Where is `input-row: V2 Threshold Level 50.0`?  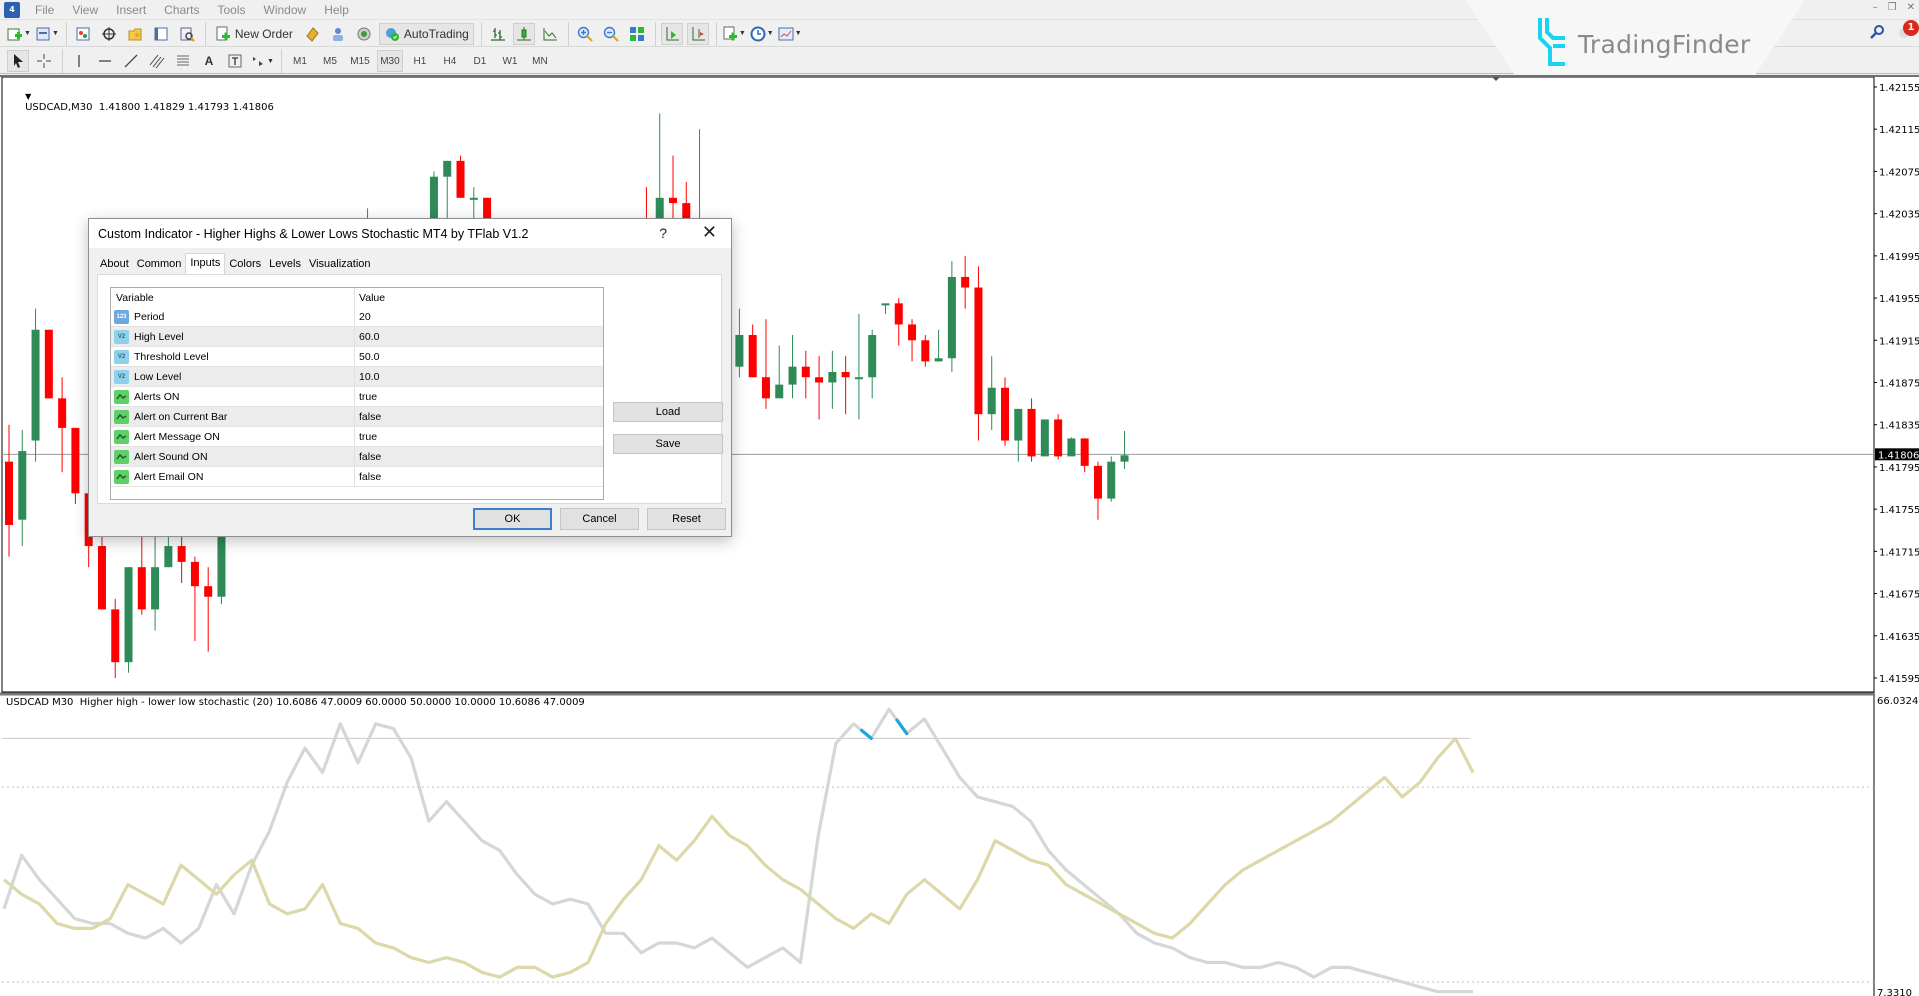
input-row: V2 Threshold Level 50.0 is located at coordinates (357, 357).